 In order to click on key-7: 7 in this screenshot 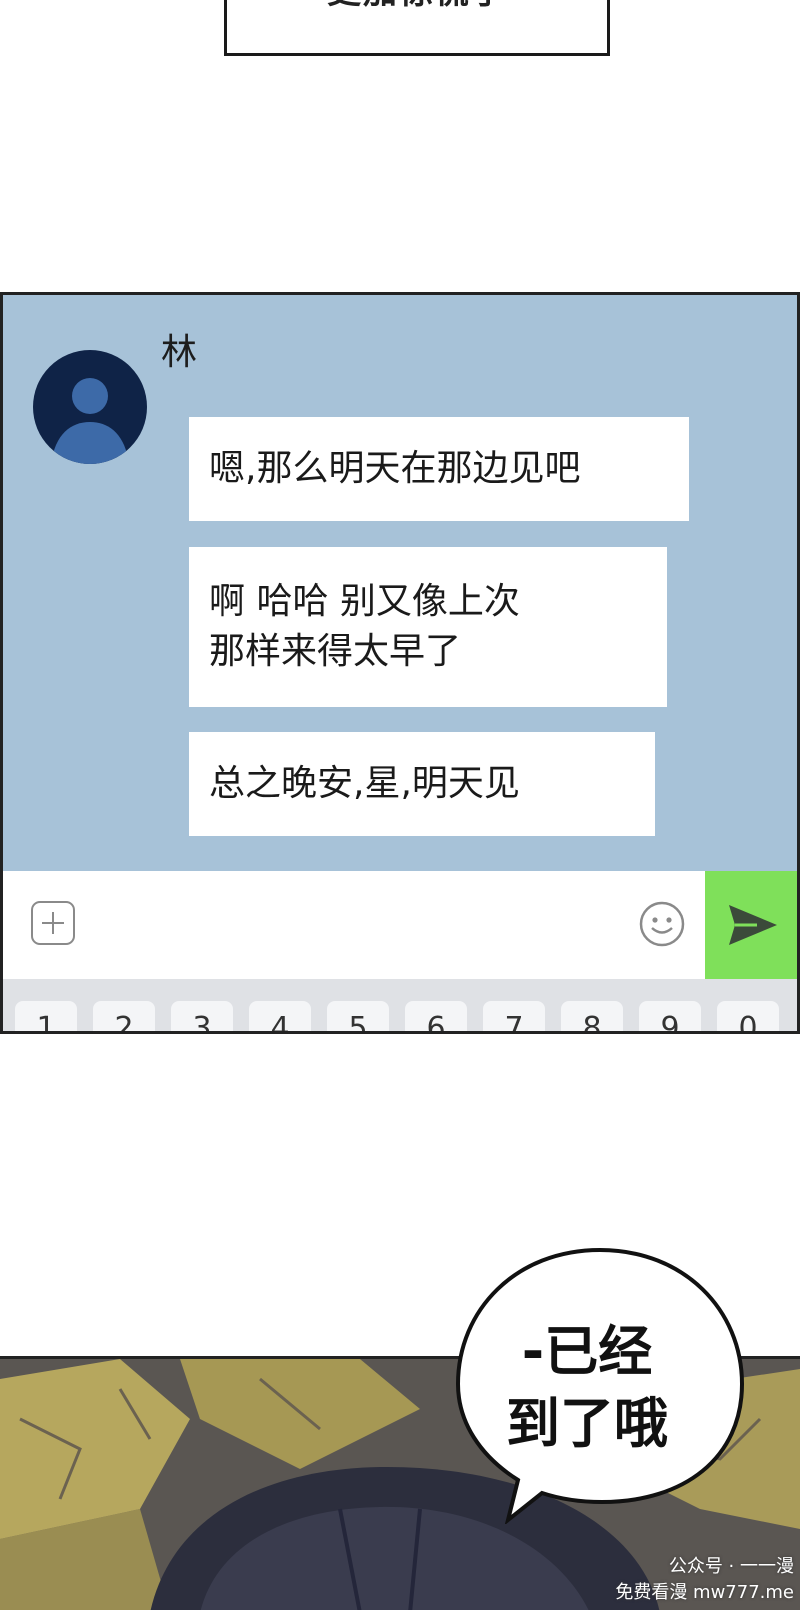, I will do `click(514, 1016)`.